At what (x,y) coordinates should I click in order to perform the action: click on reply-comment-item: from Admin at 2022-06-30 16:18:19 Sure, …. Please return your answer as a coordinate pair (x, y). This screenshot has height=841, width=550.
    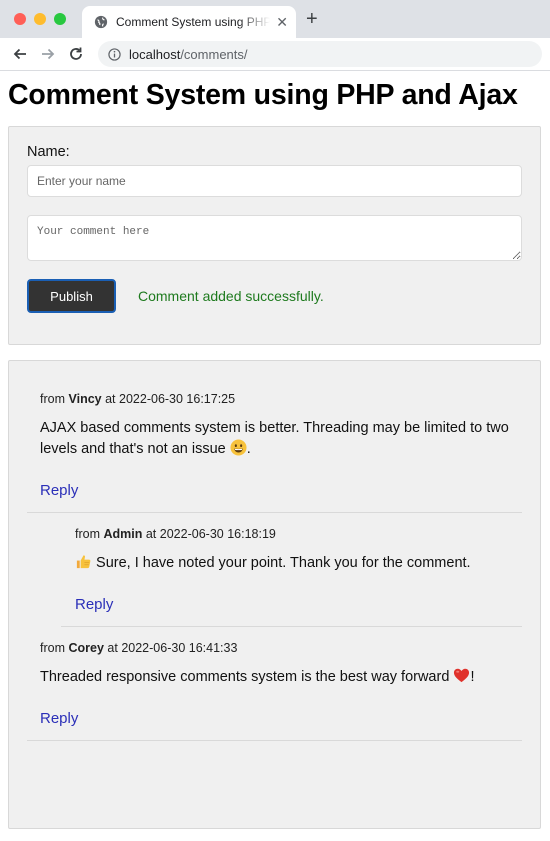
    Looking at the image, I should click on (291, 577).